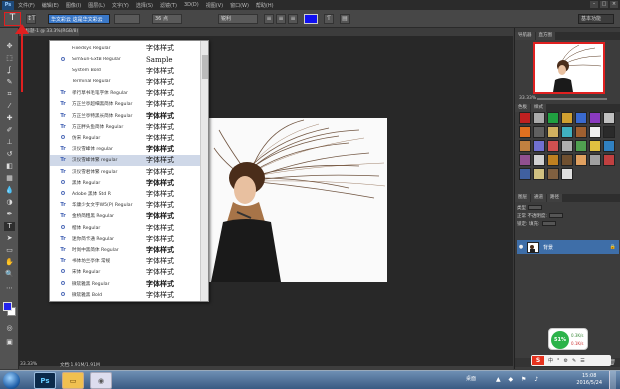  Describe the element at coordinates (9, 166) in the screenshot. I see `eraser-tool-icon: ◧` at that location.